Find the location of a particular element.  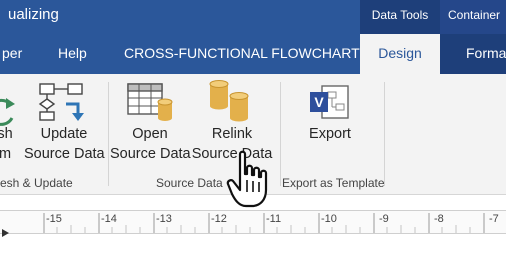

open-label-line1: Open is located at coordinates (150, 134).